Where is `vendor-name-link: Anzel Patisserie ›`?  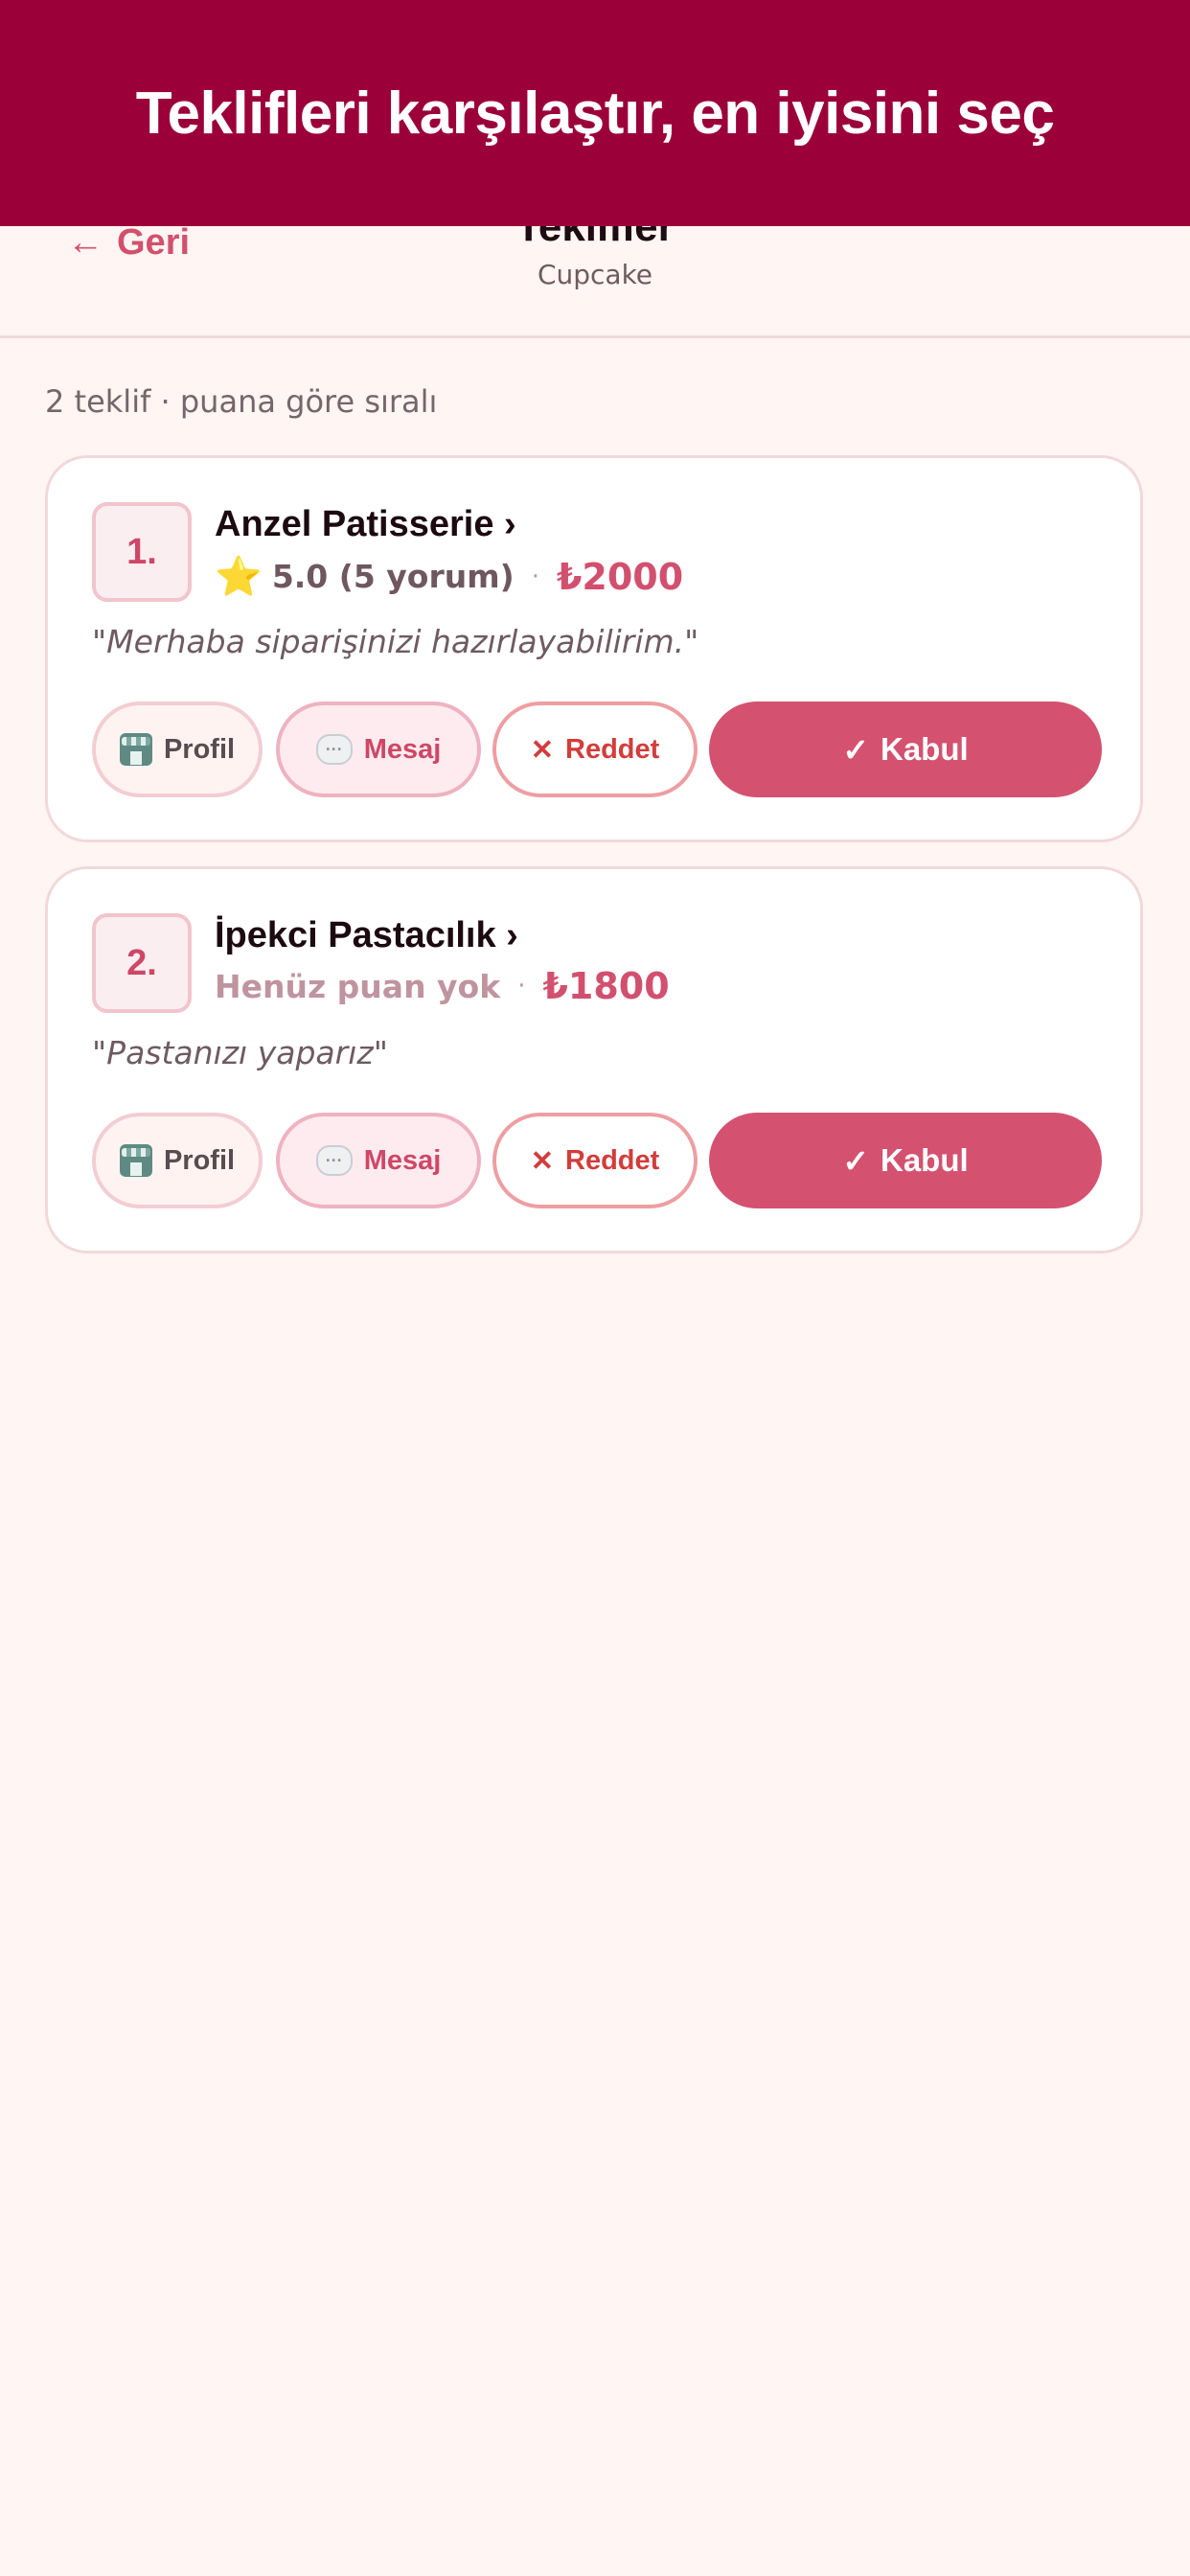 vendor-name-link: Anzel Patisserie › is located at coordinates (366, 525).